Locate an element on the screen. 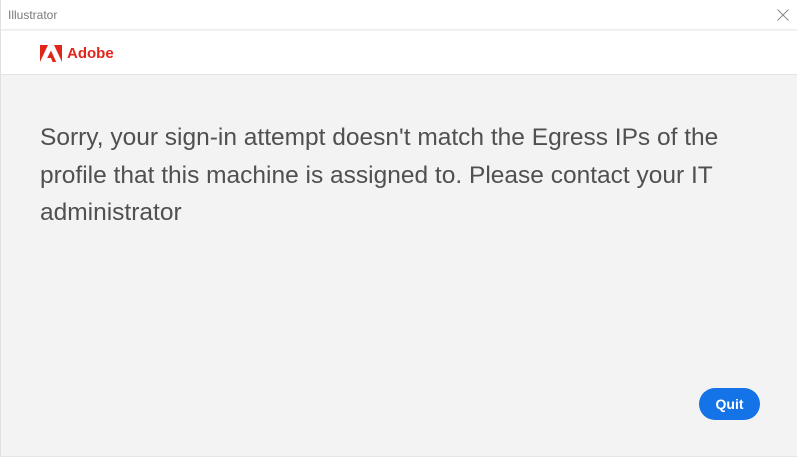 The width and height of the screenshot is (797, 457). close-button is located at coordinates (782, 15).